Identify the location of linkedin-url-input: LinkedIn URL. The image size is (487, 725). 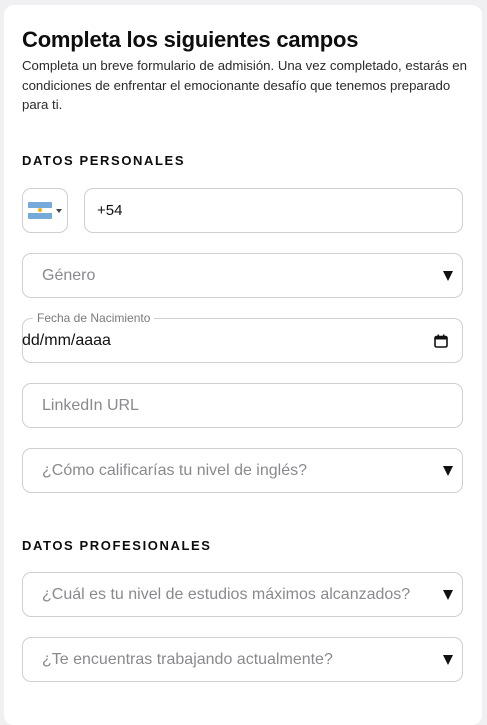
(242, 405).